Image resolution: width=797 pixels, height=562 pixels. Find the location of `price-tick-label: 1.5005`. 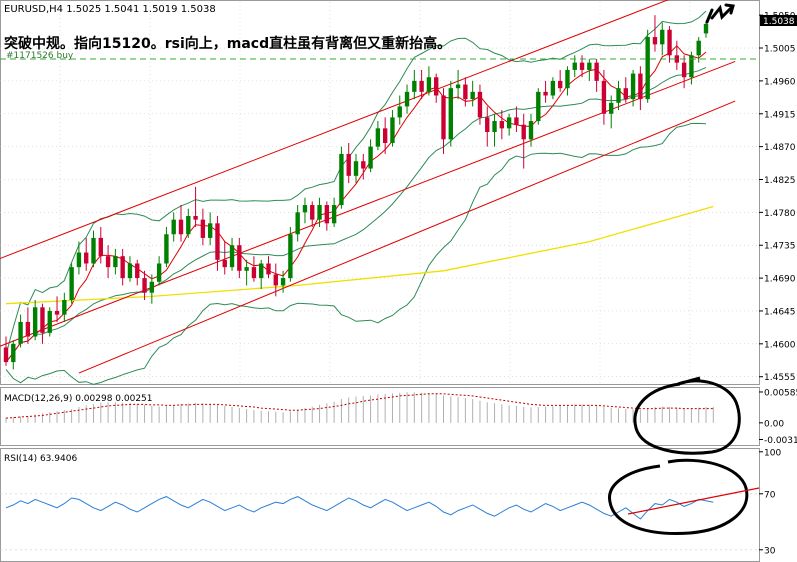

price-tick-label: 1.5005 is located at coordinates (780, 50).